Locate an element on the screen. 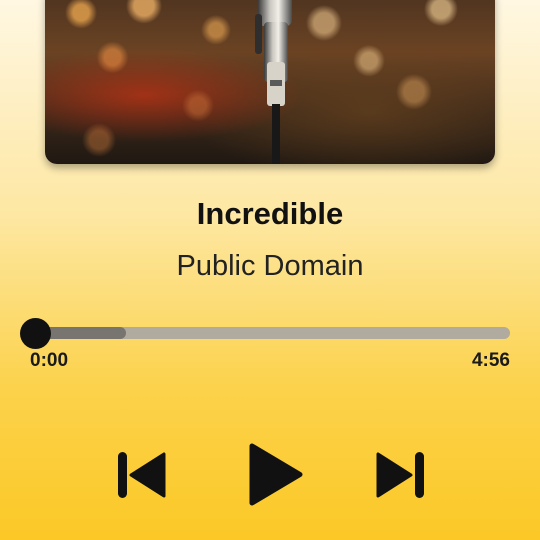 The height and width of the screenshot is (540, 540). elapsed-time: 0:00 is located at coordinates (49, 360).